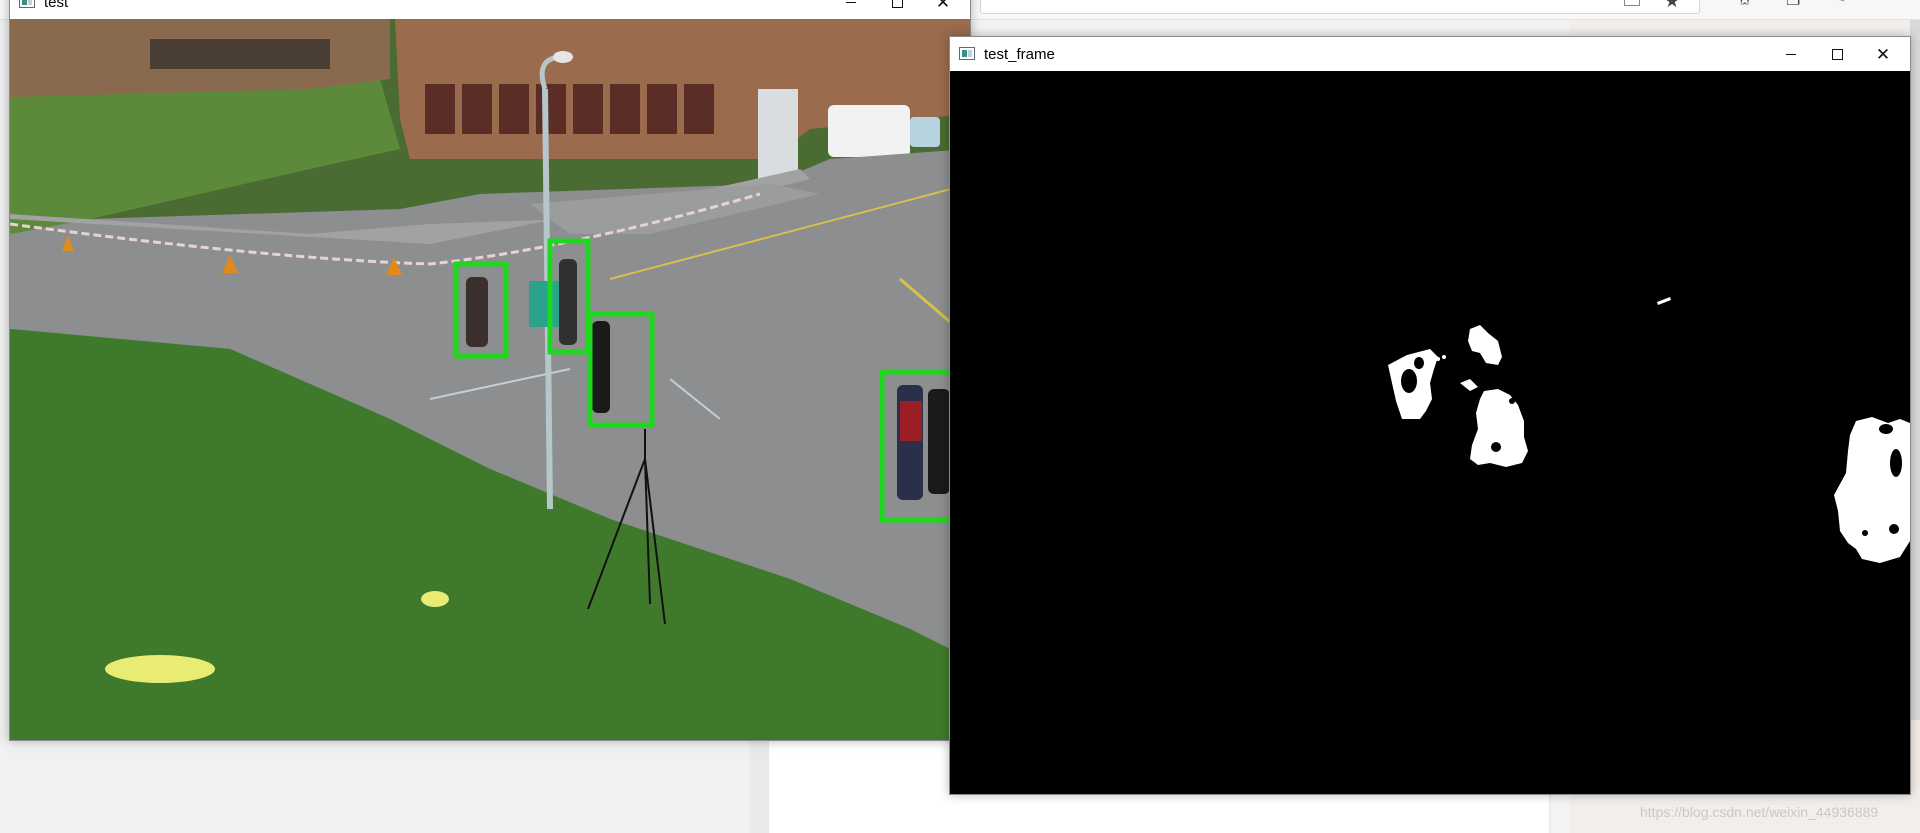  I want to click on window-title: test_frame, so click(1019, 54).